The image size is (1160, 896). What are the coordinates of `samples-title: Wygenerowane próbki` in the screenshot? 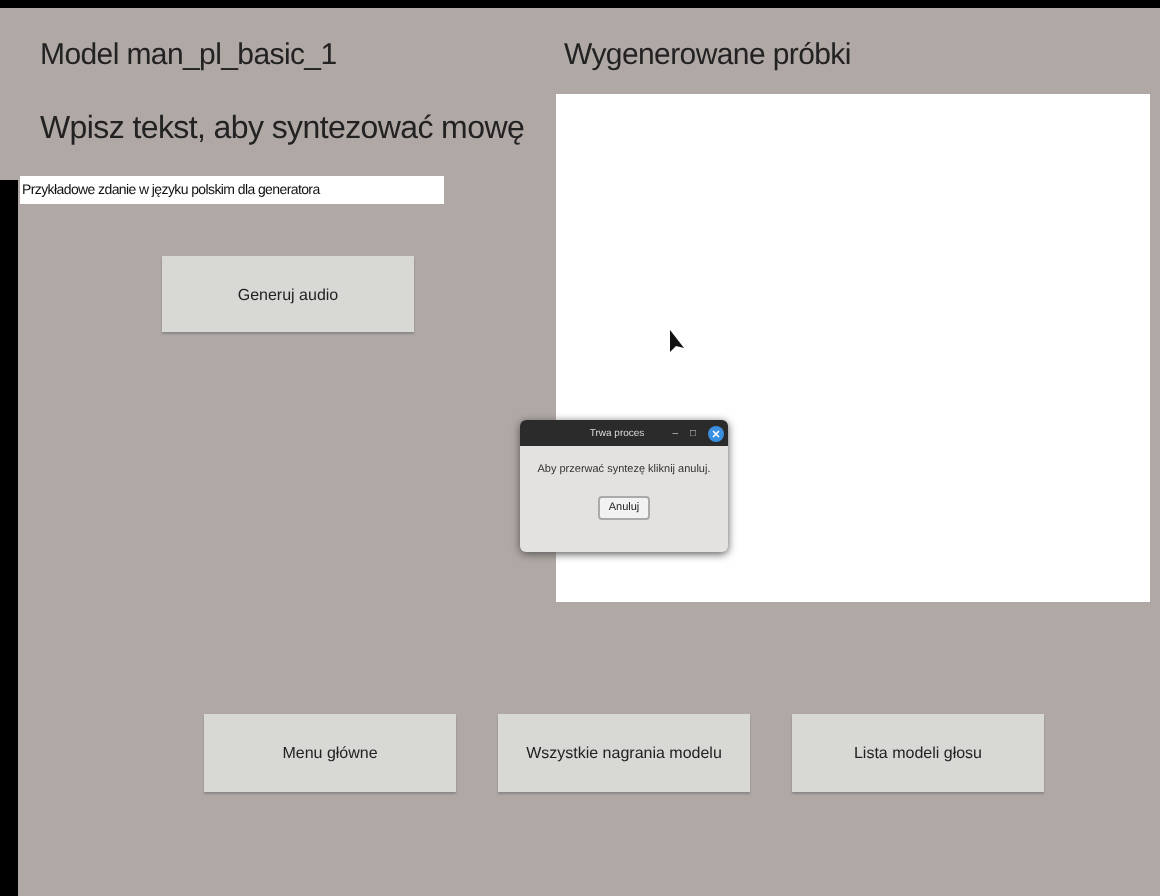 It's located at (708, 55).